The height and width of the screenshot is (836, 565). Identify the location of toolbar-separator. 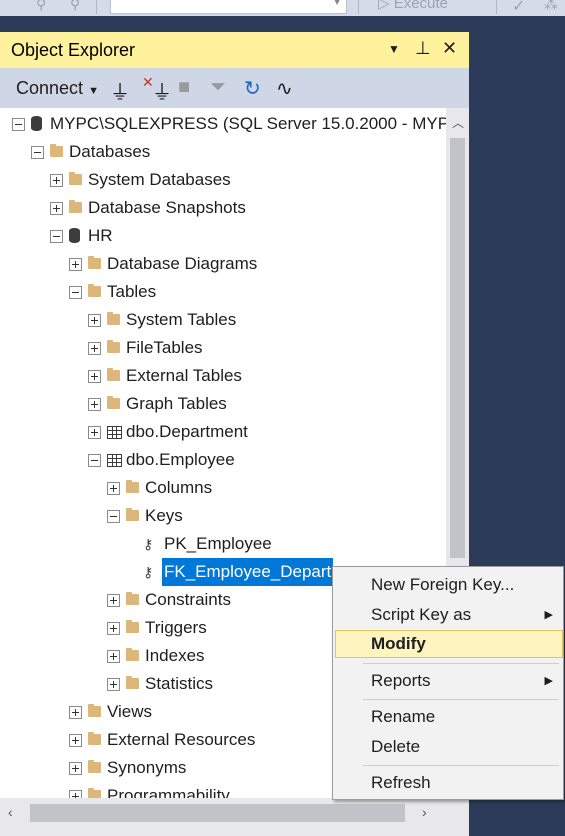
(358, 7).